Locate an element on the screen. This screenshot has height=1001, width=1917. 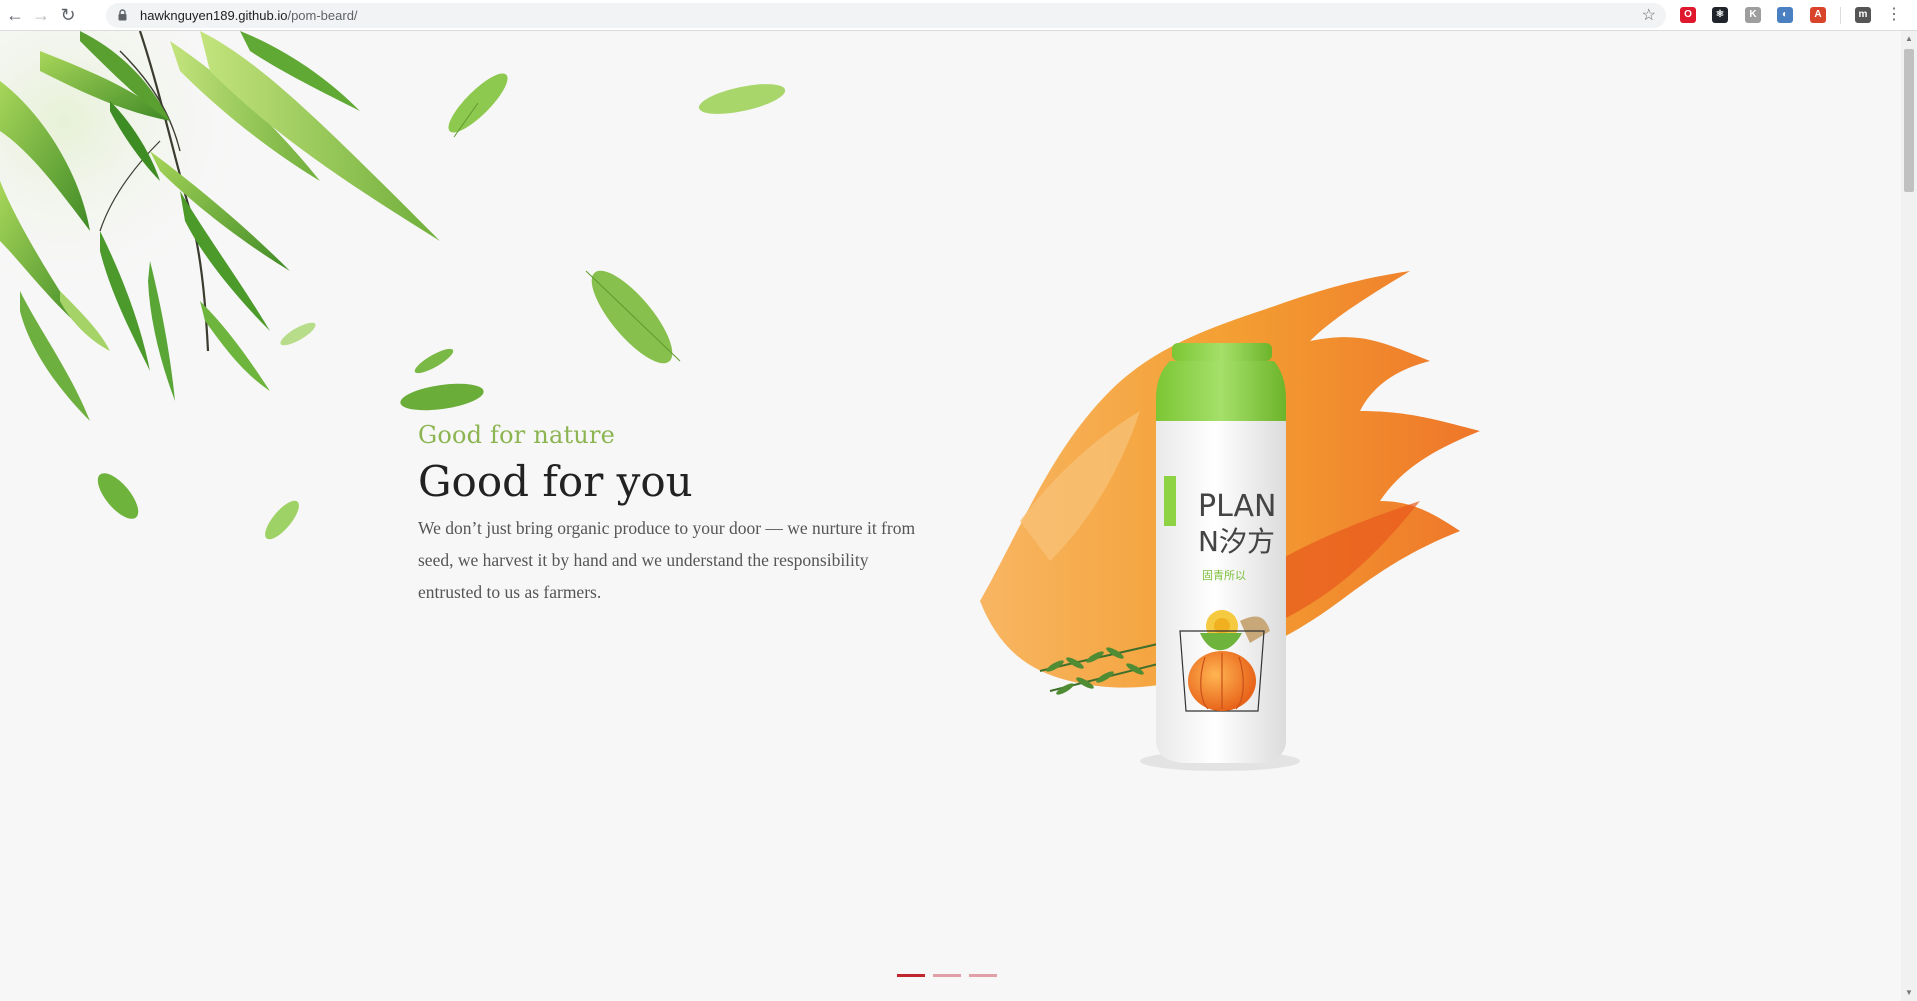
page-scrollbar: ▲ ▼ is located at coordinates (1909, 516).